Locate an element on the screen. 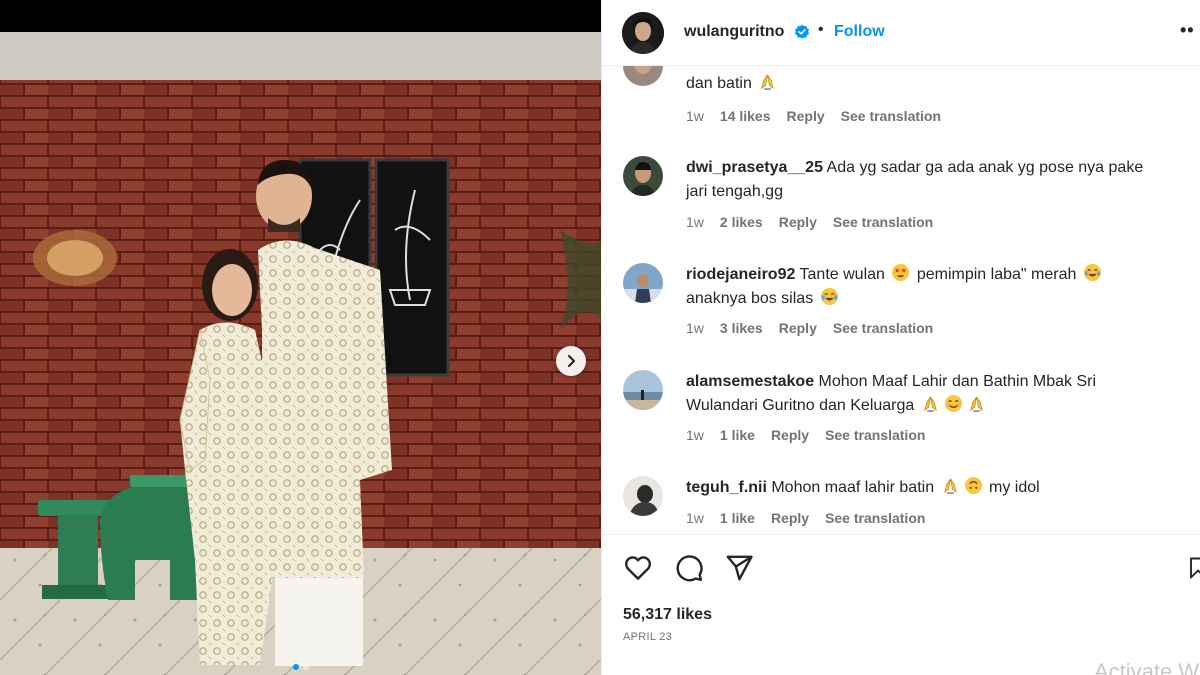 This screenshot has width=1200, height=675. comment-likes: 14 likes is located at coordinates (745, 116).